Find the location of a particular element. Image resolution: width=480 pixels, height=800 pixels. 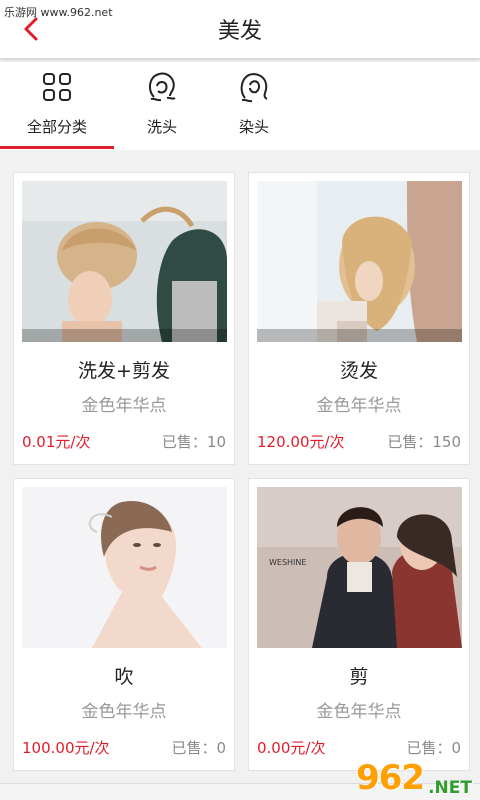

tab-hair-wash: 洗头 is located at coordinates (162, 106).